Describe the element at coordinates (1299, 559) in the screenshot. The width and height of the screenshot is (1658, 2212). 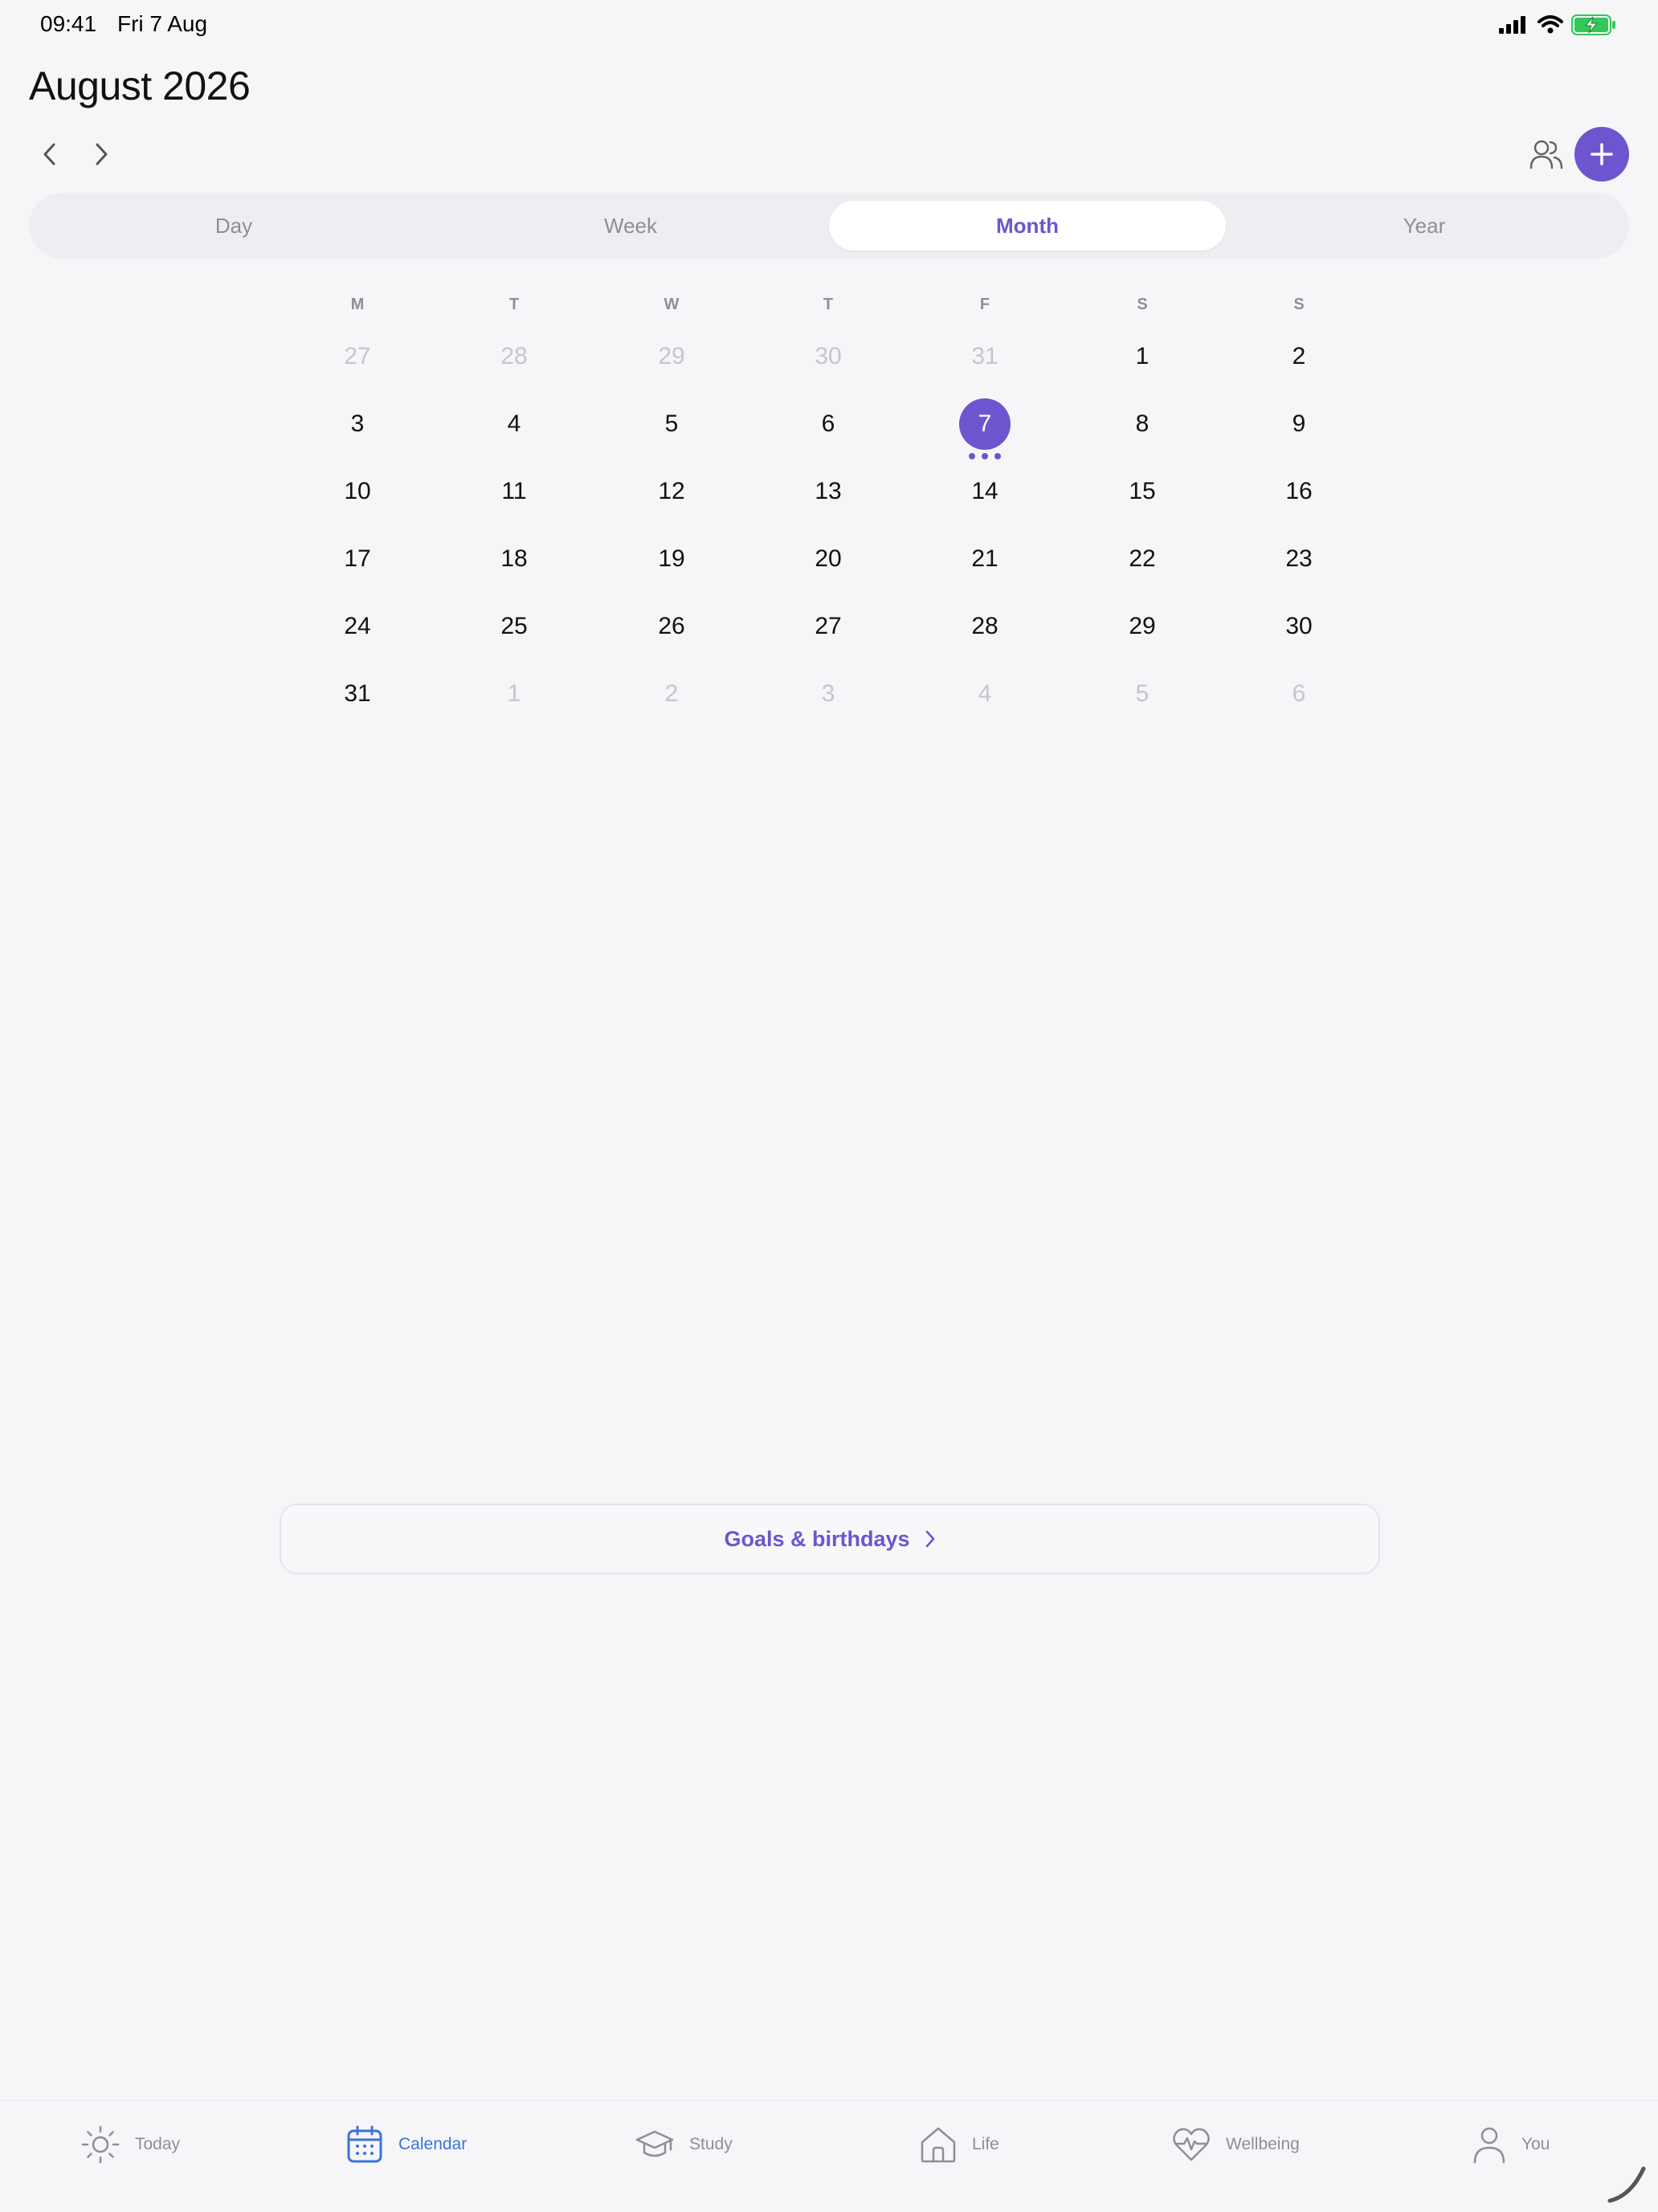
I see `calendar-day: 23` at that location.